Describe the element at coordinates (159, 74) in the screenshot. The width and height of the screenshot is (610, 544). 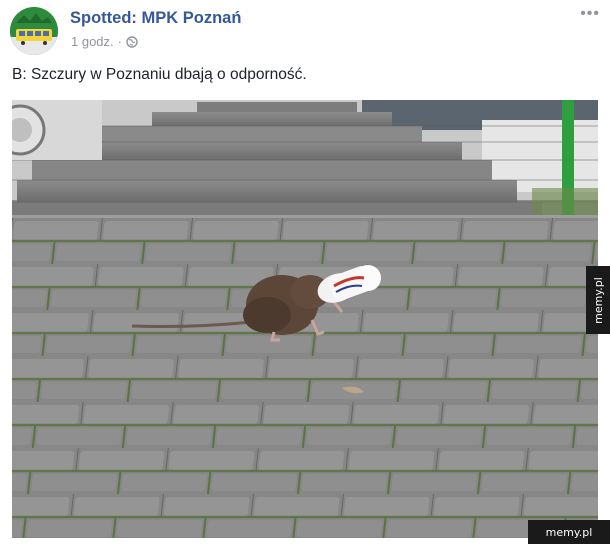
I see `post-text: B: Szczury w Poznaniu dbają o odporność.` at that location.